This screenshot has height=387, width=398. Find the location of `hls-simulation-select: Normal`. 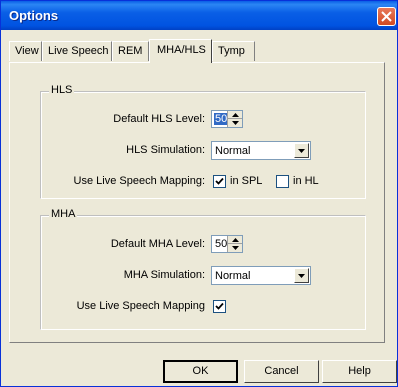

hls-simulation-select: Normal is located at coordinates (261, 150).